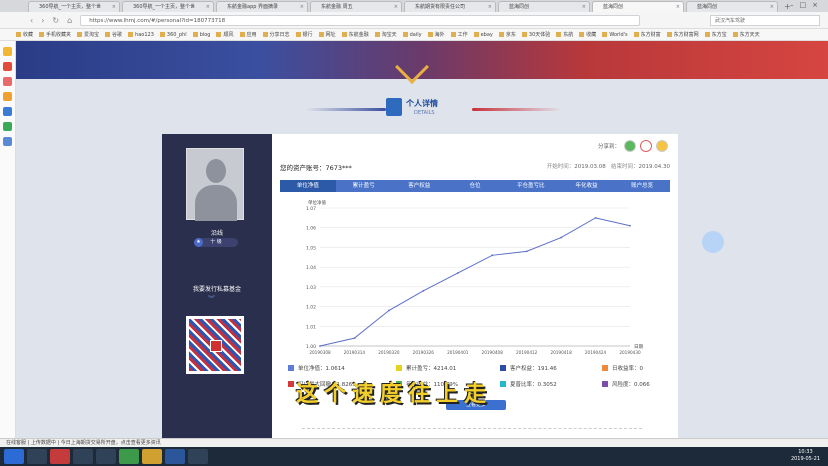 The height and width of the screenshot is (466, 828). What do you see at coordinates (533, 369) in the screenshot?
I see `legend-label: 客户权益：191.46` at bounding box center [533, 369].